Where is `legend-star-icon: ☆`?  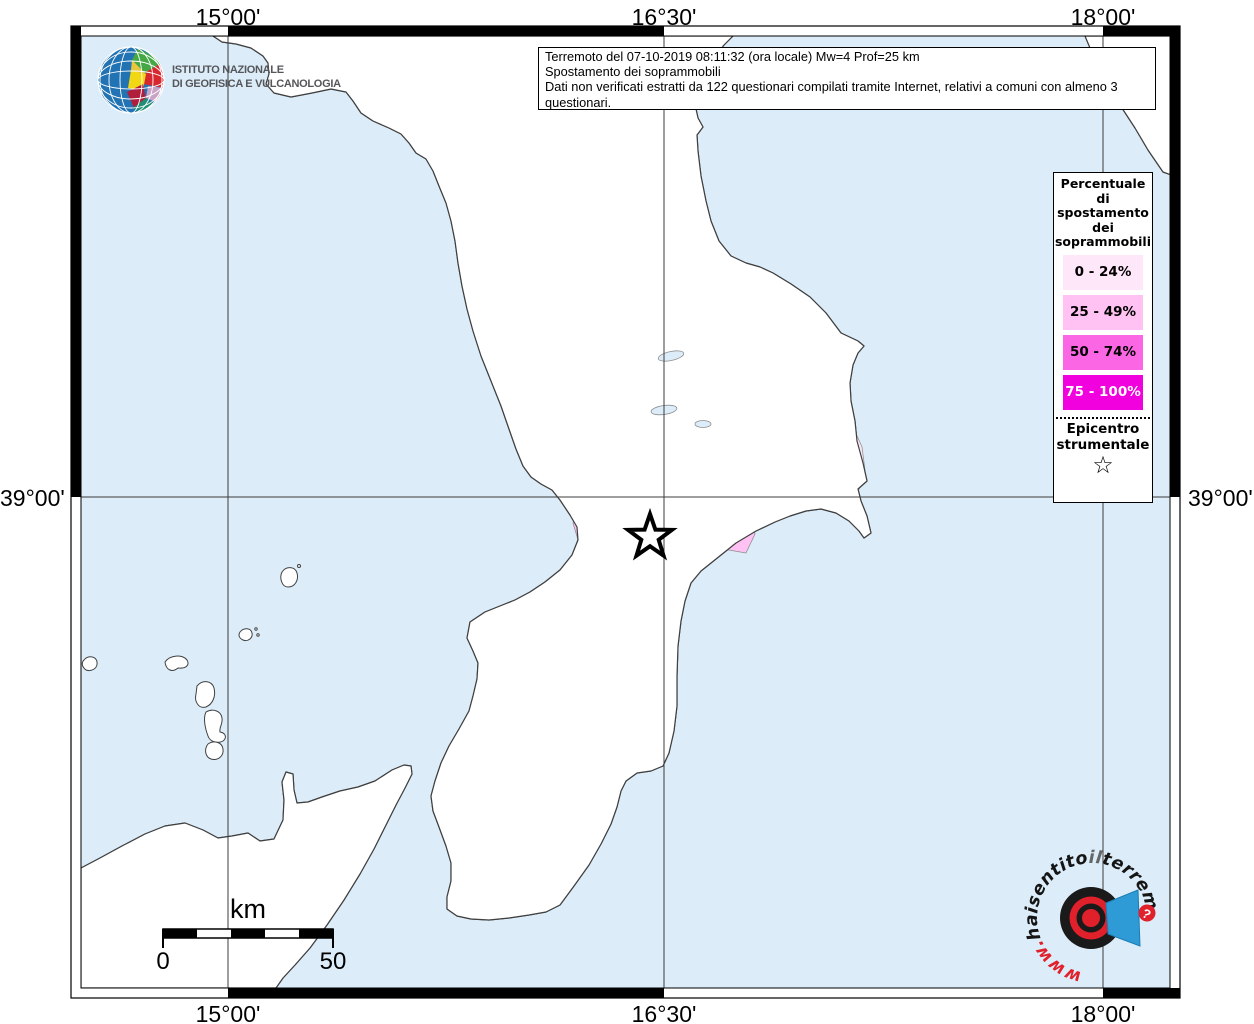 legend-star-icon: ☆ is located at coordinates (1103, 464).